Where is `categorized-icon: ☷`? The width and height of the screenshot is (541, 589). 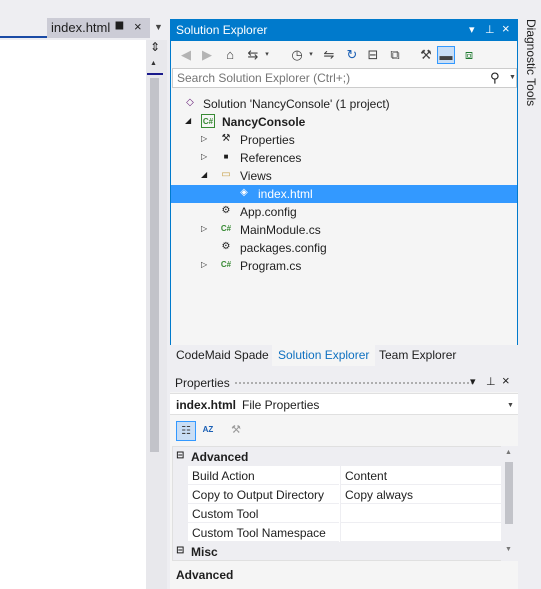 categorized-icon: ☷ is located at coordinates (186, 431).